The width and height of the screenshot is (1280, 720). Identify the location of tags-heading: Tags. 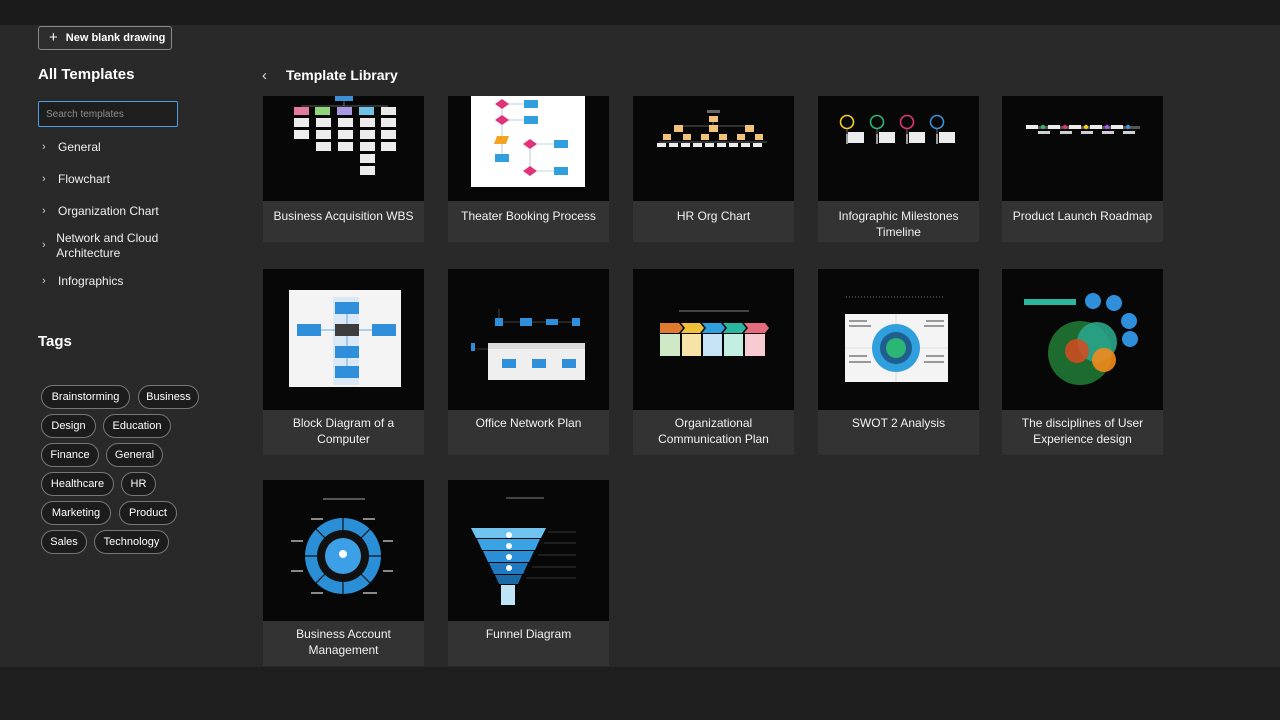
(55, 341).